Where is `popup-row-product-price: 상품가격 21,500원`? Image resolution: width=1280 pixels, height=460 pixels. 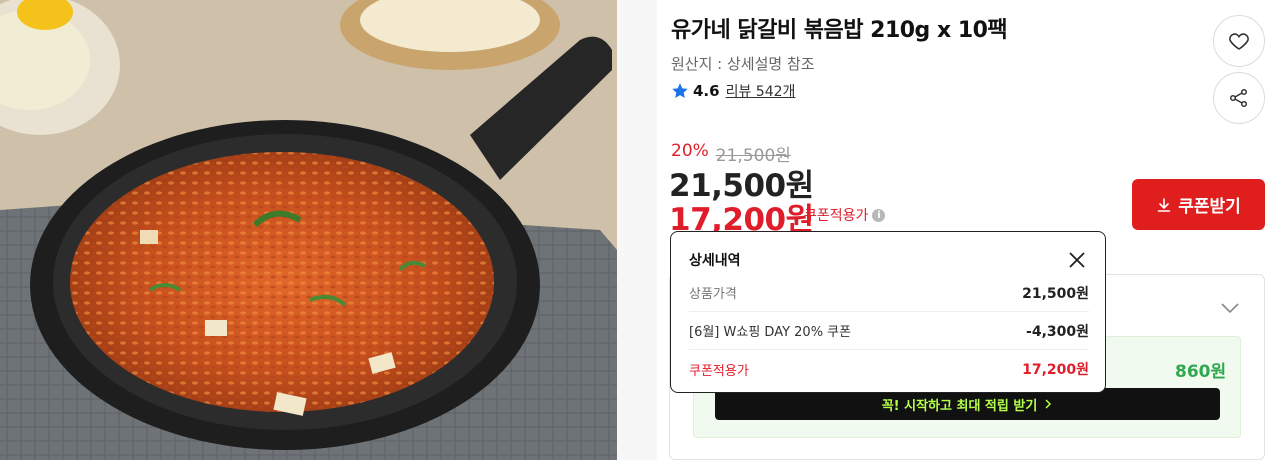
popup-row-product-price: 상품가격 21,500원 is located at coordinates (889, 293).